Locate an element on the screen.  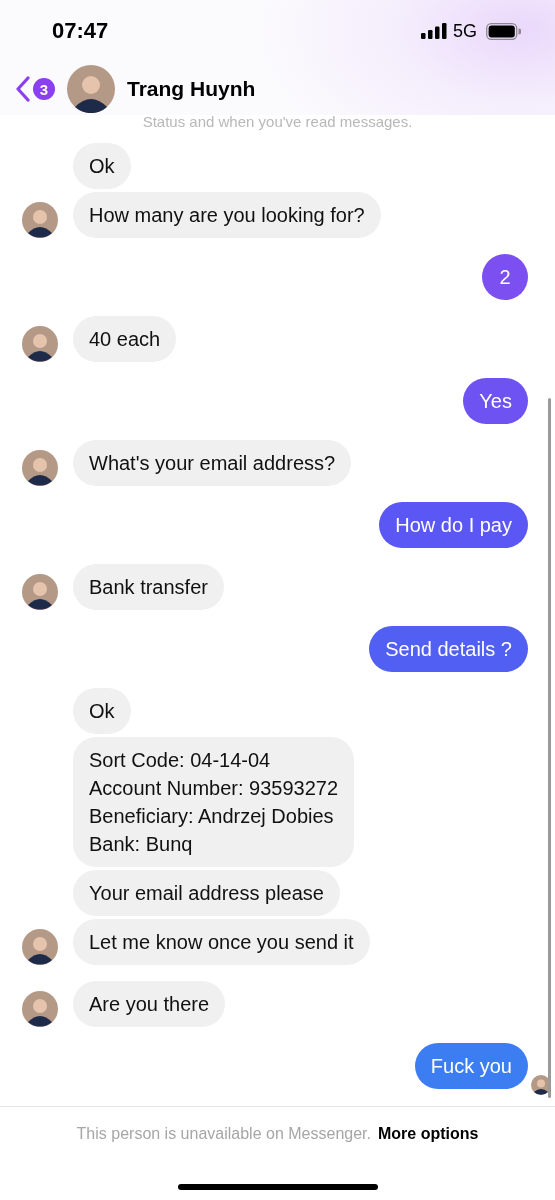
message-bubble: Send details ? is located at coordinates (448, 649).